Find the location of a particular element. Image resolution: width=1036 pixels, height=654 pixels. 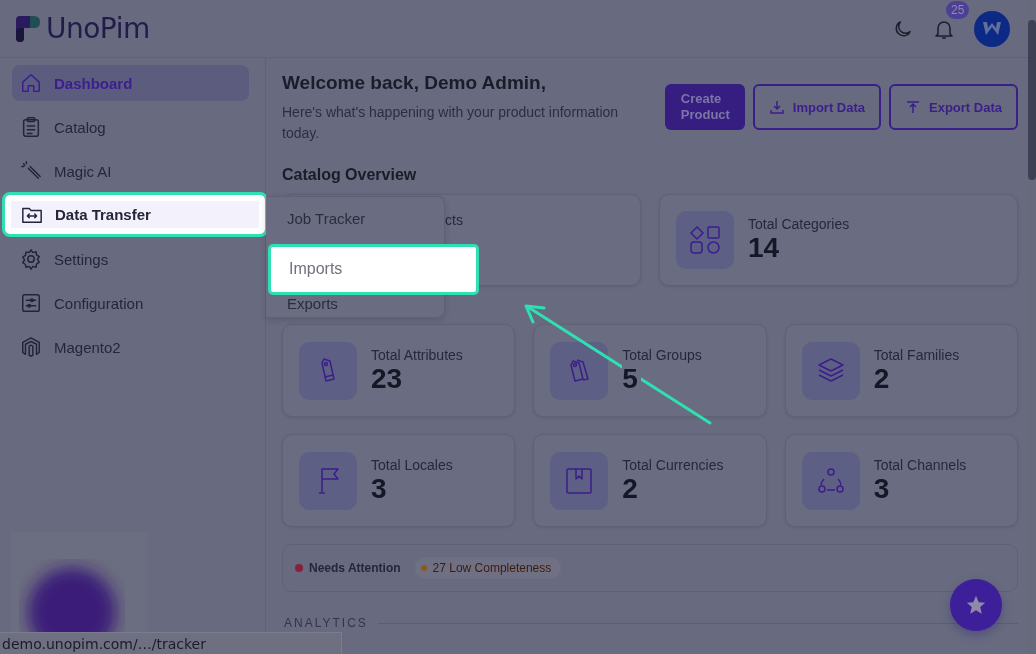

flag-icon is located at coordinates (328, 480).